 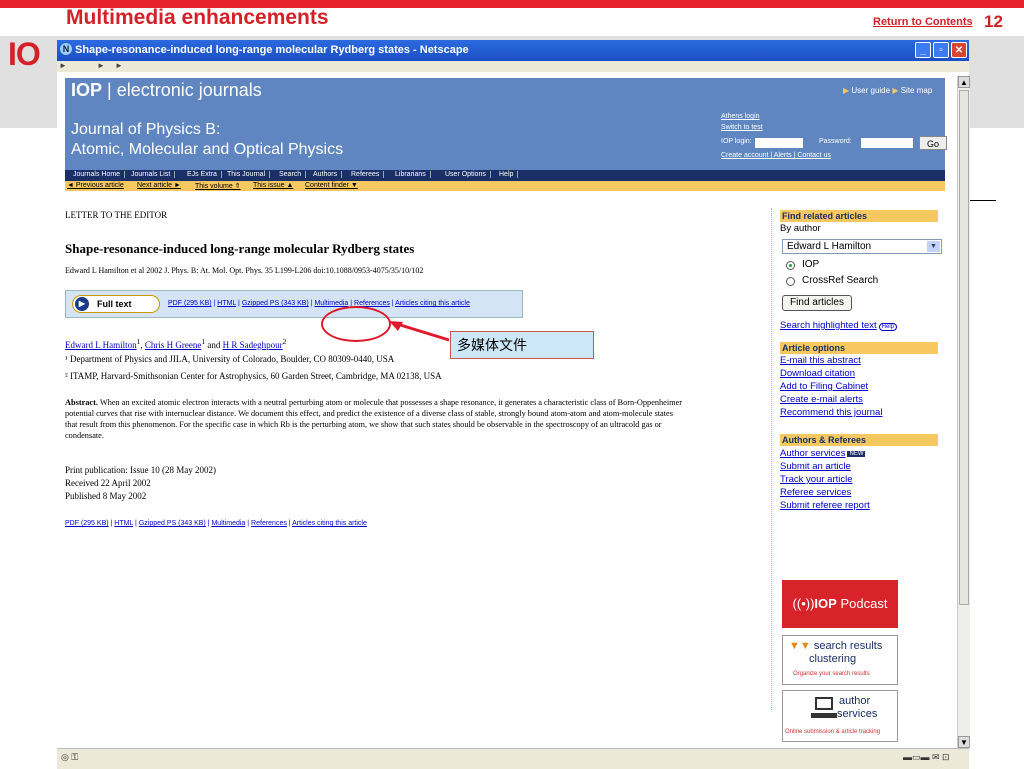 What do you see at coordinates (95, 185) in the screenshot?
I see `previous-article-link: ◄ Previous article` at bounding box center [95, 185].